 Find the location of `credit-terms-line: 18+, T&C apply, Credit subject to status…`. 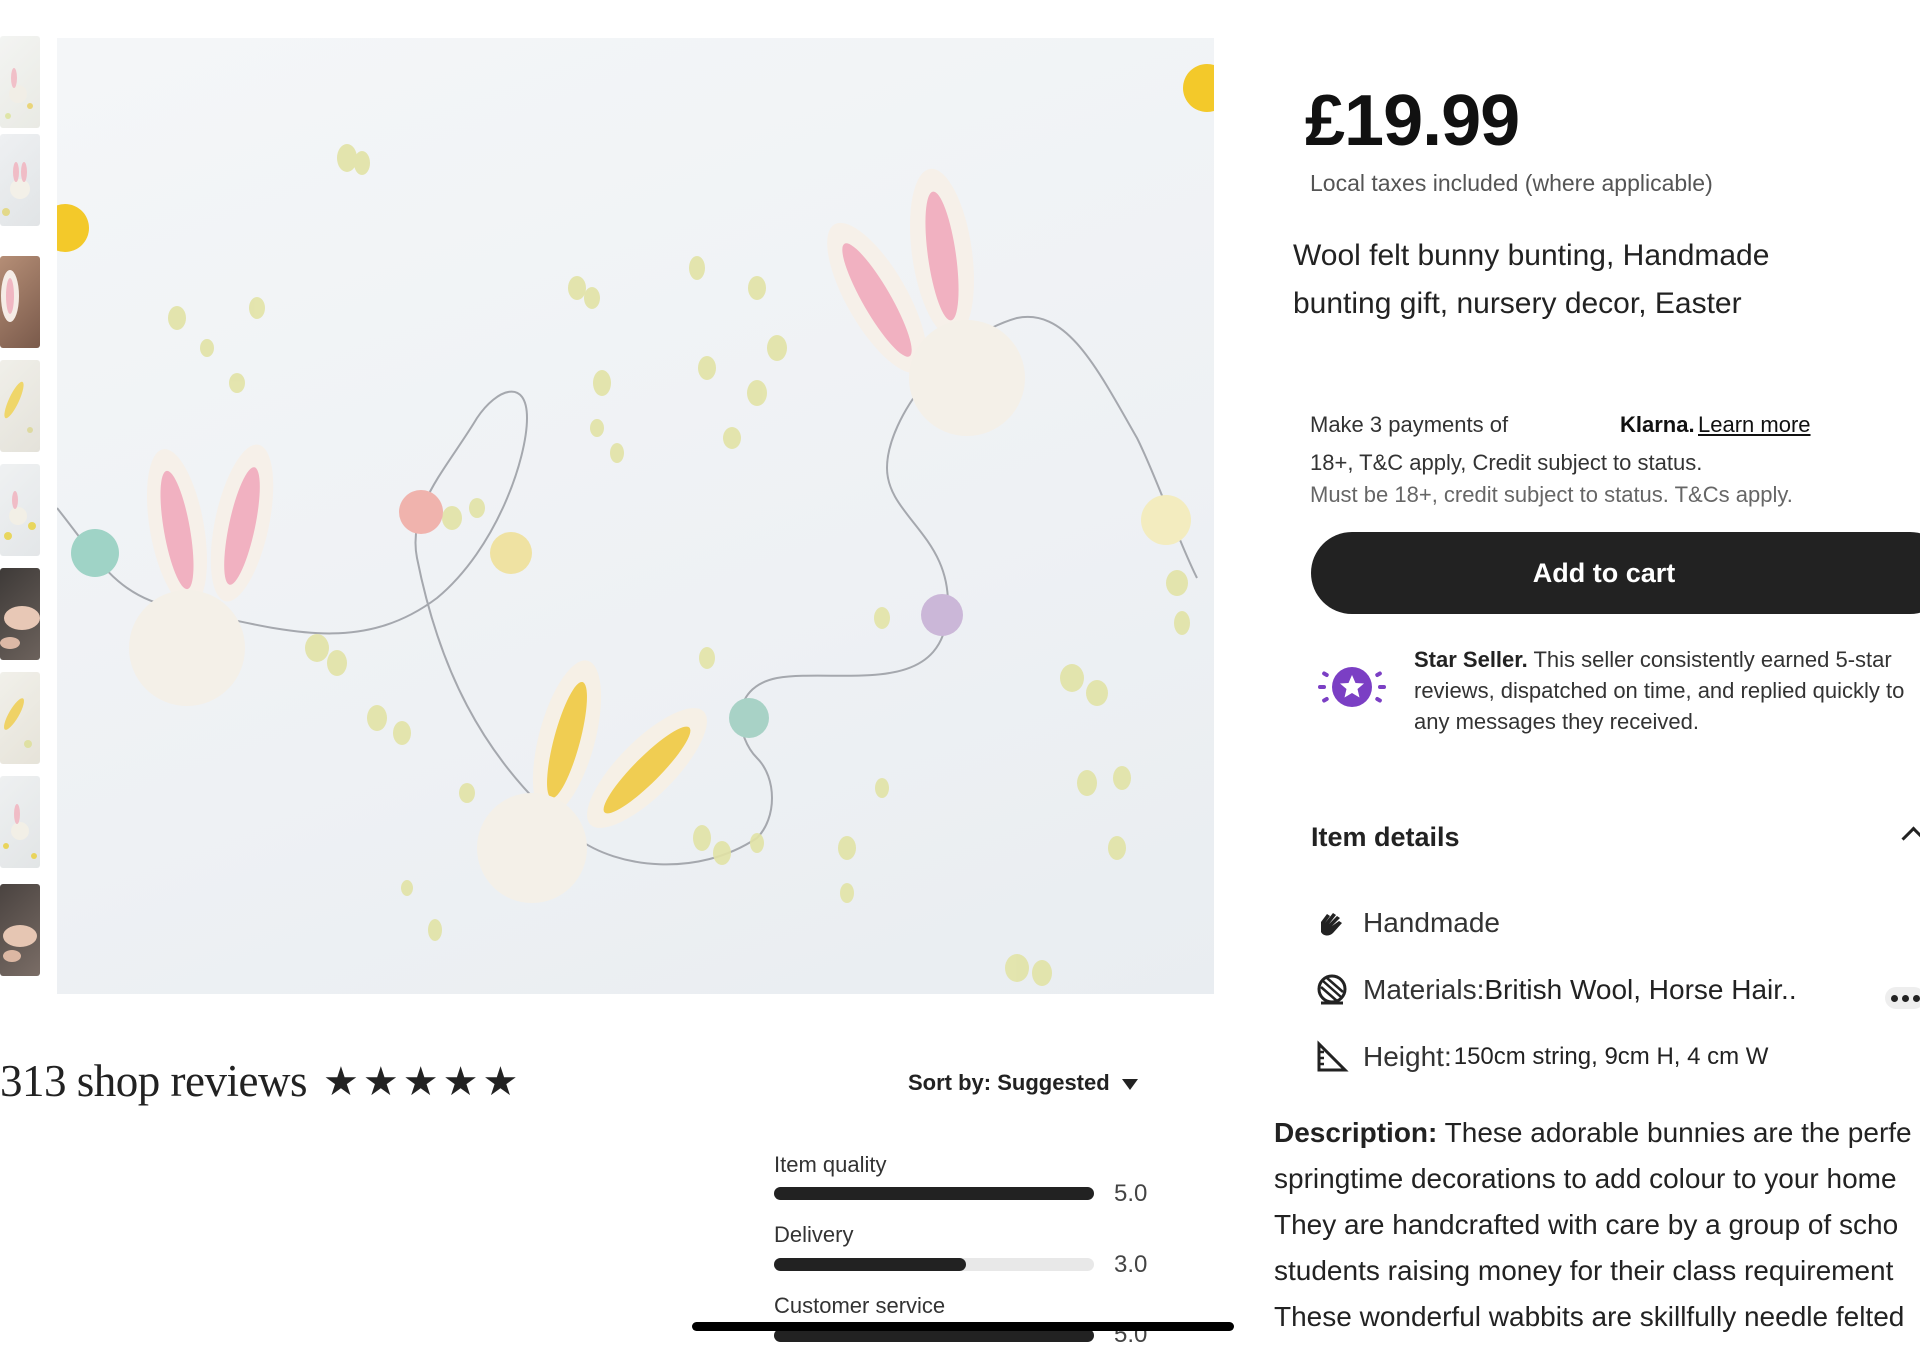

credit-terms-line: 18+, T&C apply, Credit subject to status… is located at coordinates (1506, 462).